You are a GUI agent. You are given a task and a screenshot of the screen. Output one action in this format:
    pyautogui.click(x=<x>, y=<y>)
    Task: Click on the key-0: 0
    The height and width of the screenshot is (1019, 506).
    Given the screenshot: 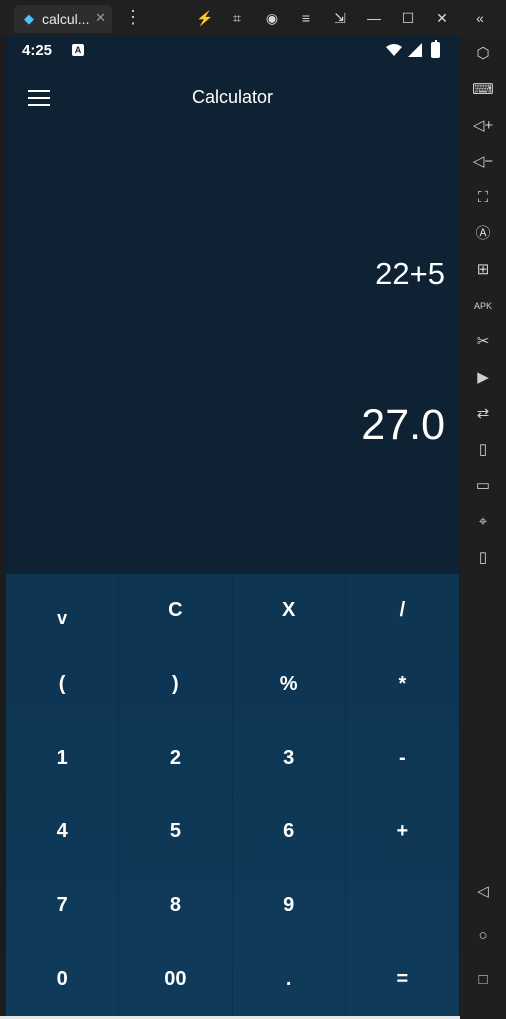 What is the action you would take?
    pyautogui.click(x=63, y=979)
    